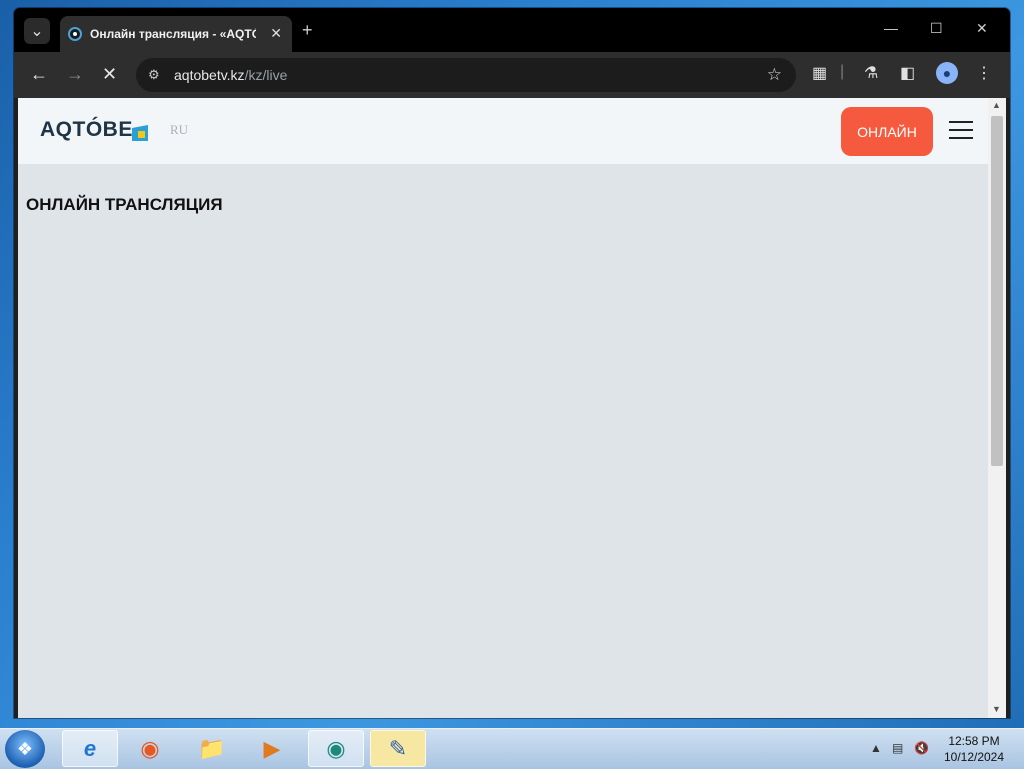 This screenshot has height=769, width=1024. What do you see at coordinates (154, 75) in the screenshot?
I see `site-info-icon: ⚙` at bounding box center [154, 75].